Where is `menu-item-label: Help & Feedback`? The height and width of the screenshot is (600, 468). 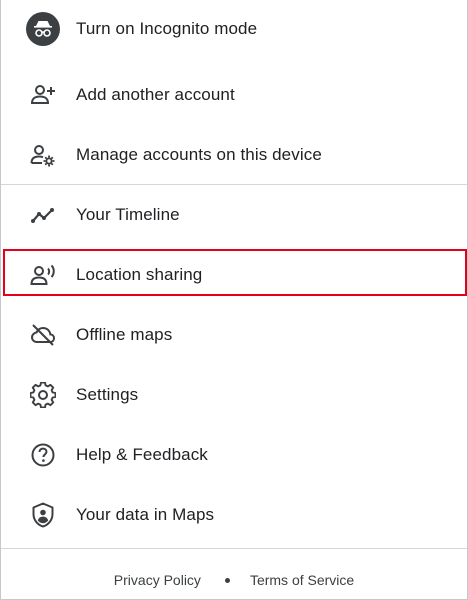 menu-item-label: Help & Feedback is located at coordinates (142, 454).